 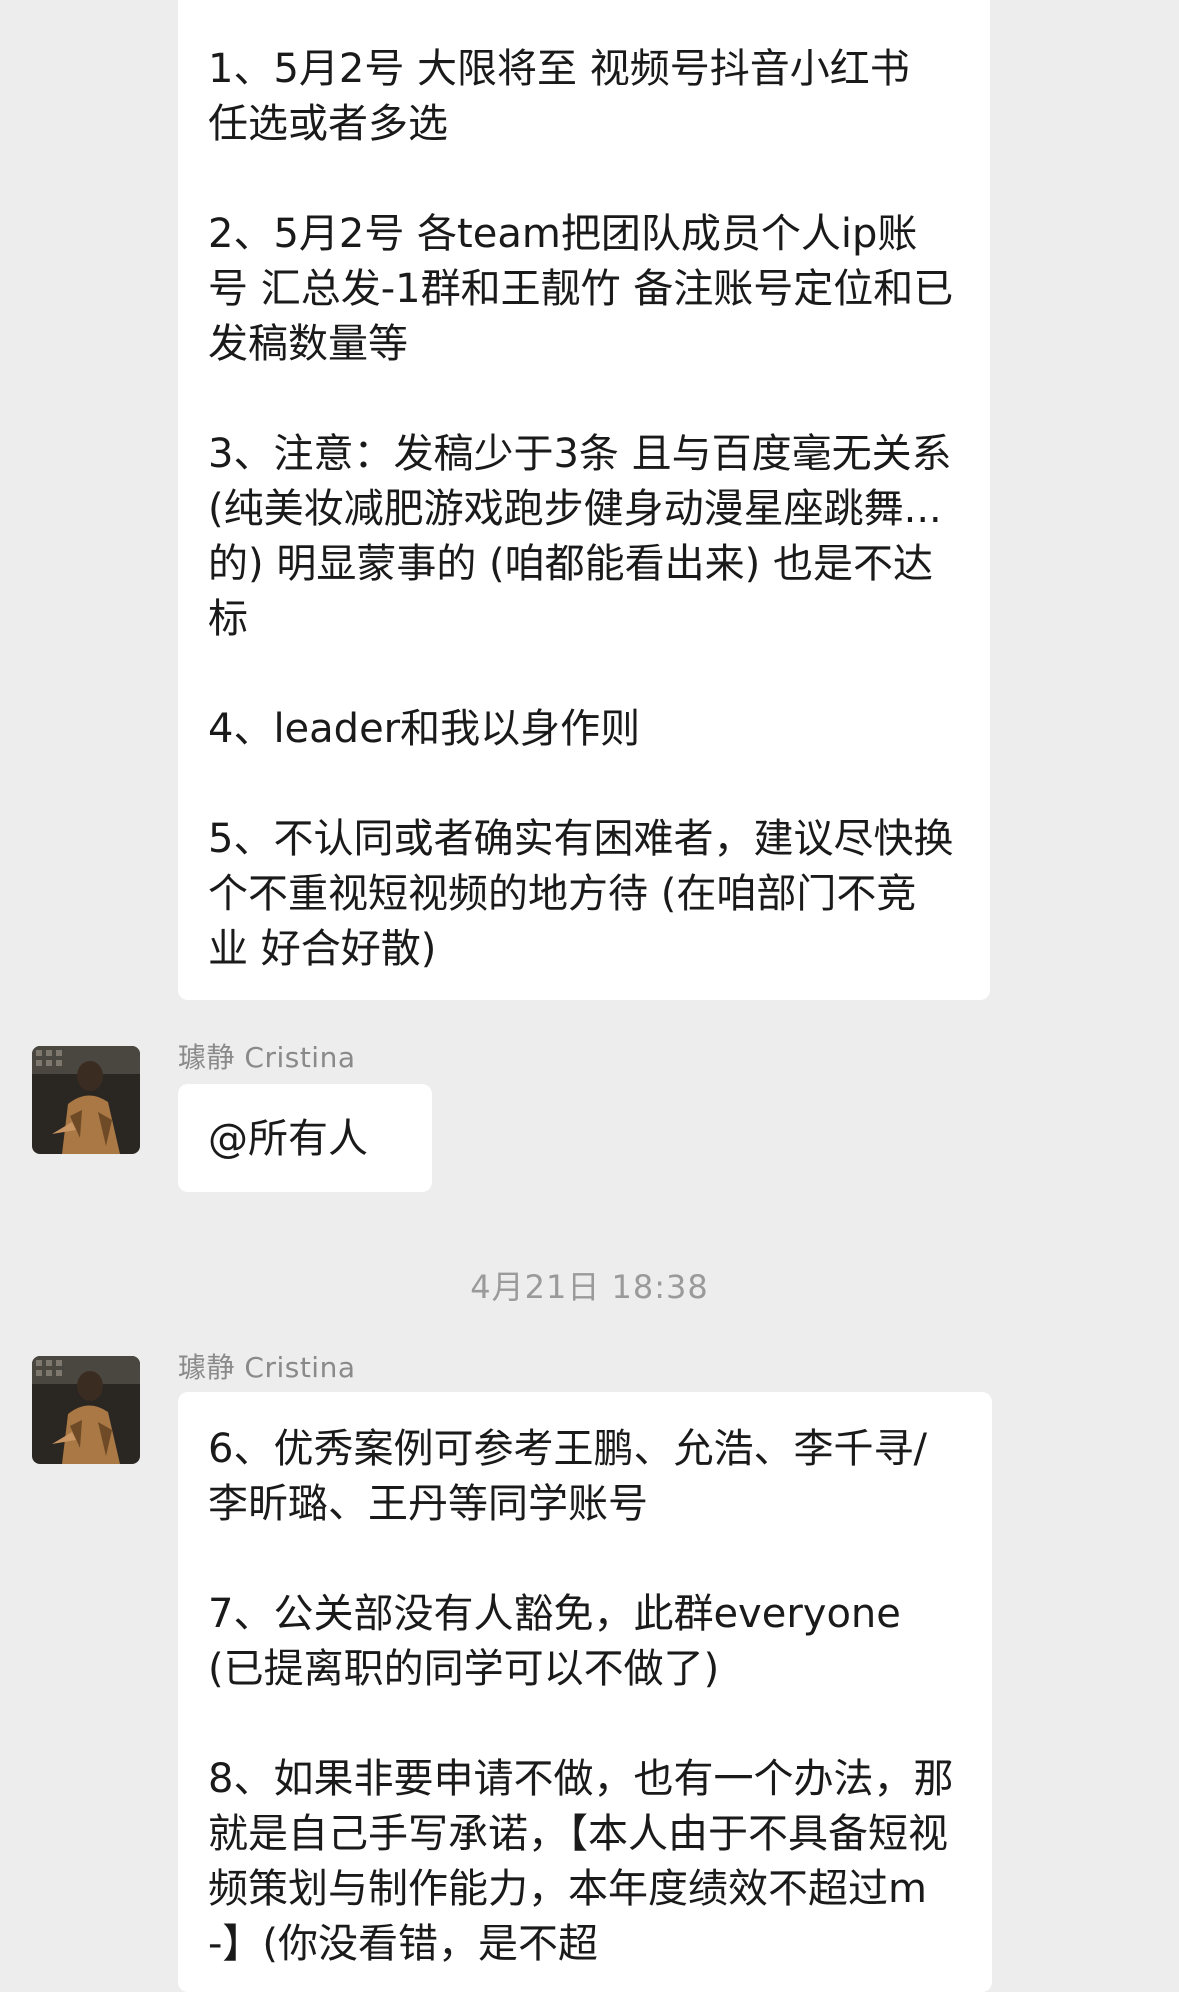 I want to click on message-paragraph: 7、公关部没有人豁免，此群everyone (已提离职的同学可以不做了), so click(x=554, y=1641).